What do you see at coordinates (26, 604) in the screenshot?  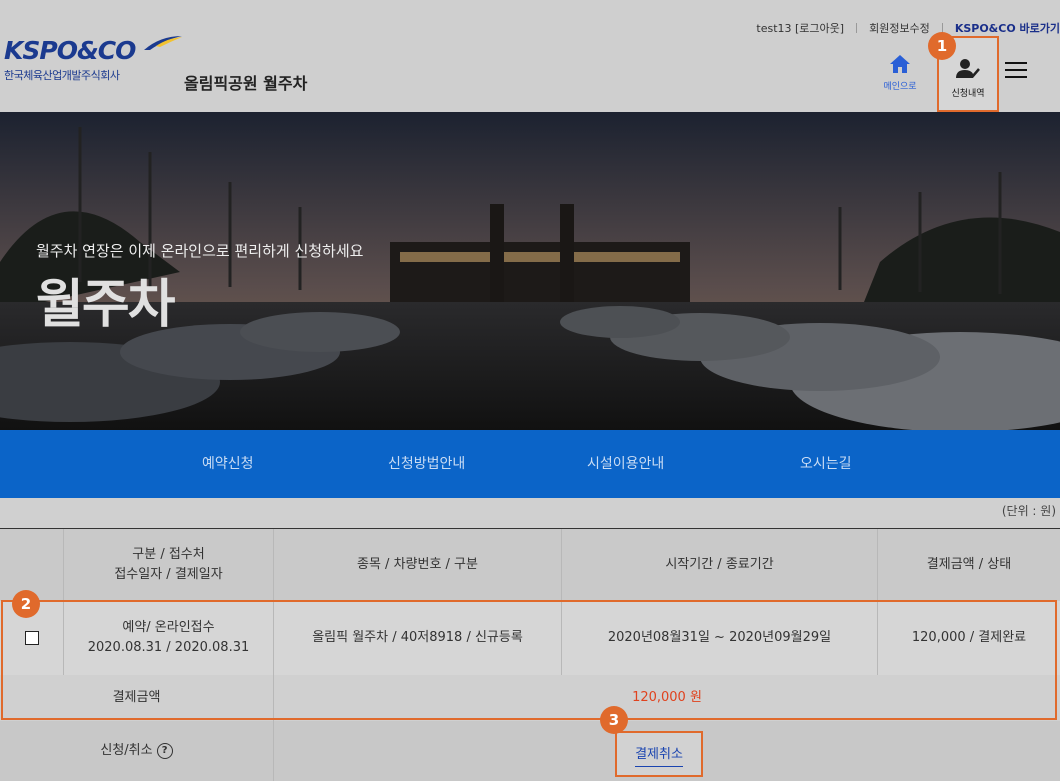 I see `step-marker-2: 2` at bounding box center [26, 604].